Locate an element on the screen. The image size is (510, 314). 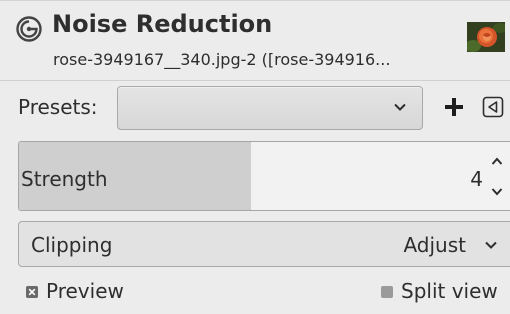
plus-icon is located at coordinates (454, 107).